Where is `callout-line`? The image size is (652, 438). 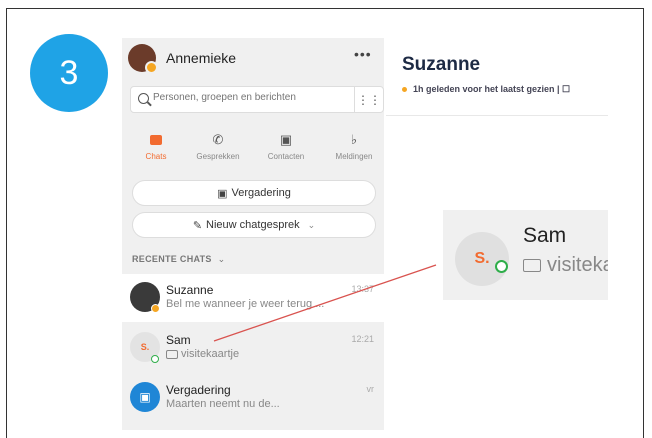 callout-line is located at coordinates (325, 303).